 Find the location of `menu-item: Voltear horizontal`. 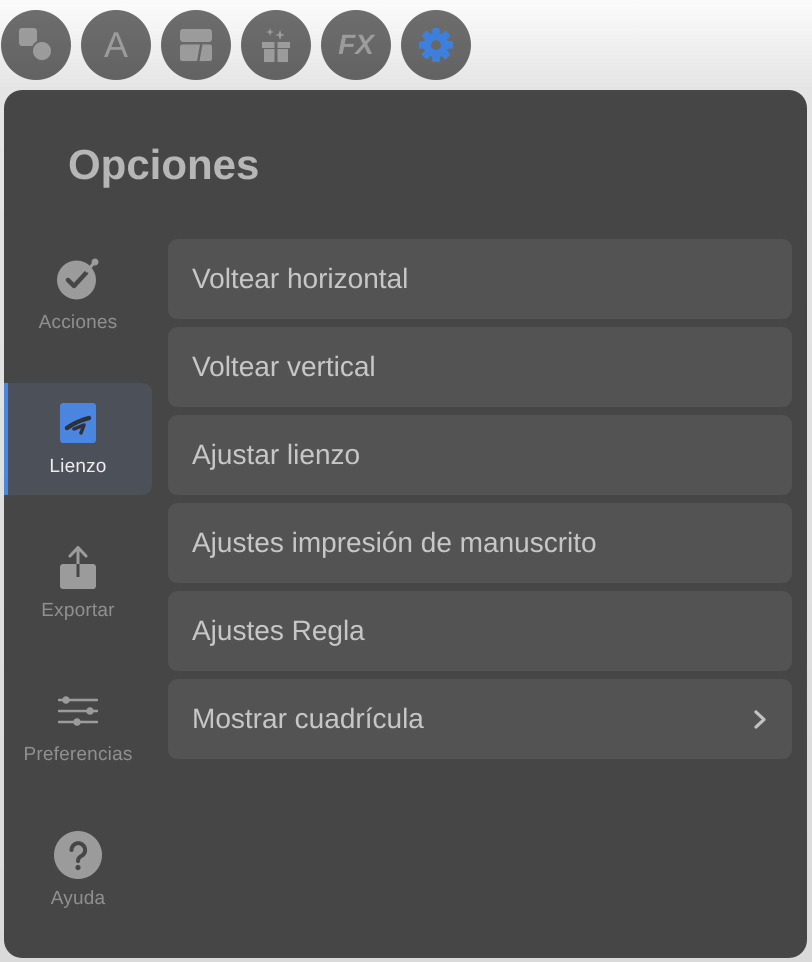

menu-item: Voltear horizontal is located at coordinates (480, 279).